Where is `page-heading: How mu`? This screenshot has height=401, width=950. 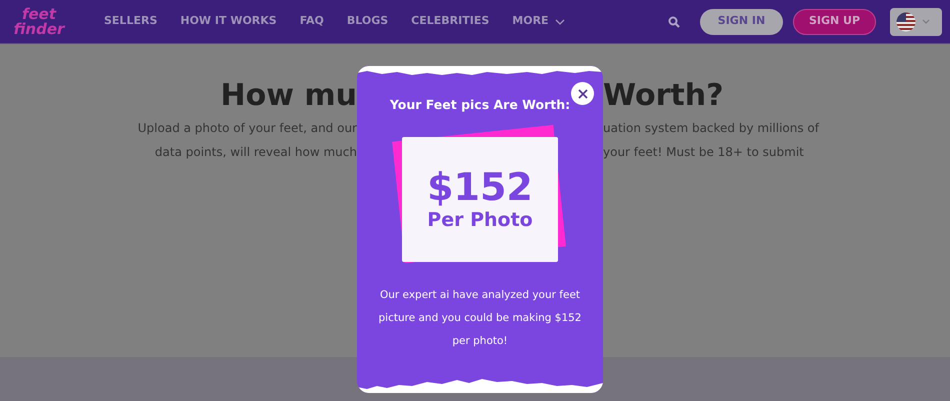
page-heading: How mu is located at coordinates (288, 96).